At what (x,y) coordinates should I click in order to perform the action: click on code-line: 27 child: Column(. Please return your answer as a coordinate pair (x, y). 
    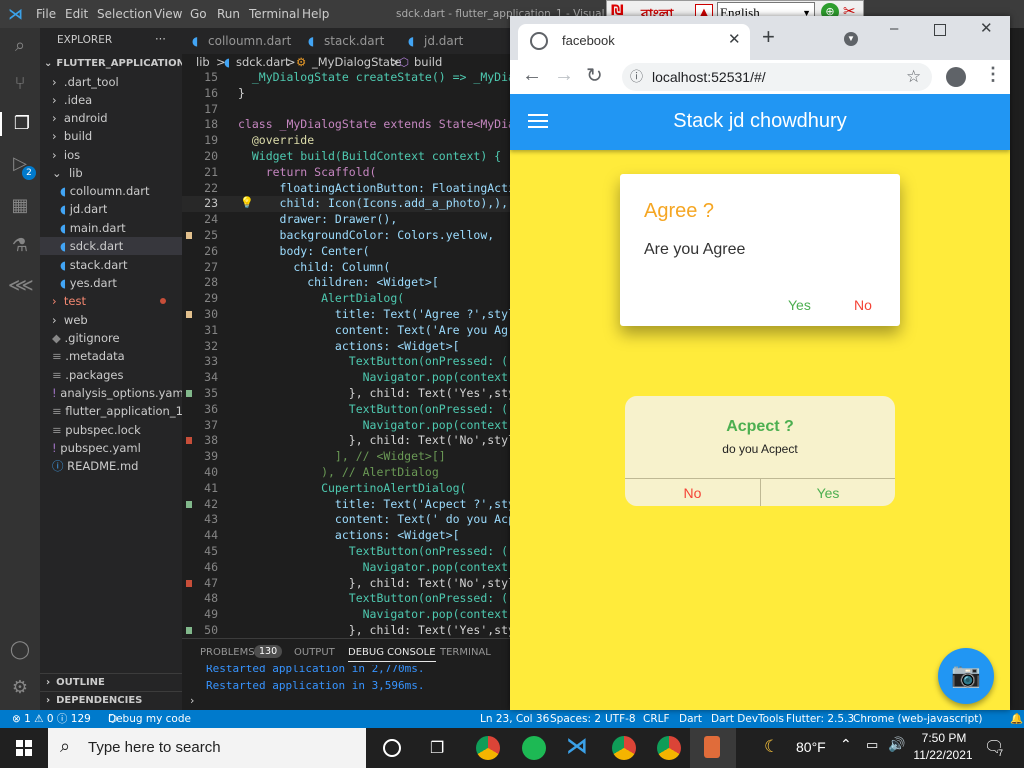
    Looking at the image, I should click on (347, 268).